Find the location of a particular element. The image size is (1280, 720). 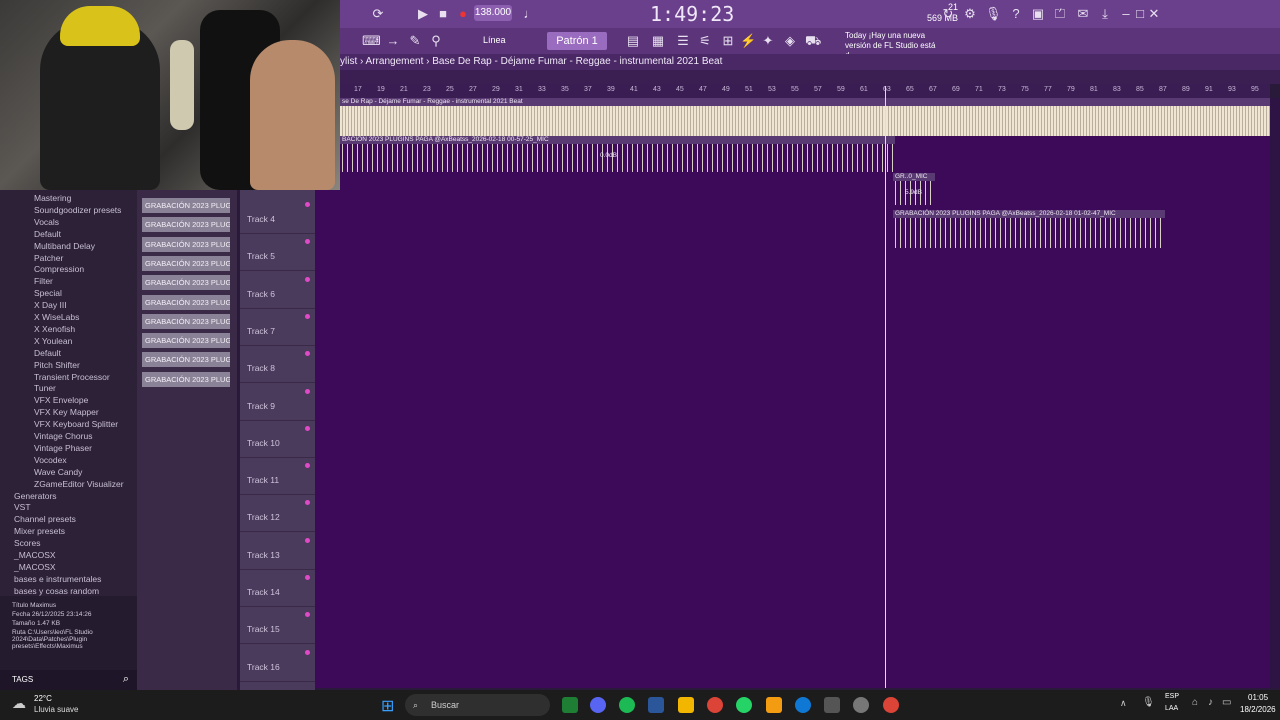

horizontal-scrollbar is located at coordinates (810, 77).